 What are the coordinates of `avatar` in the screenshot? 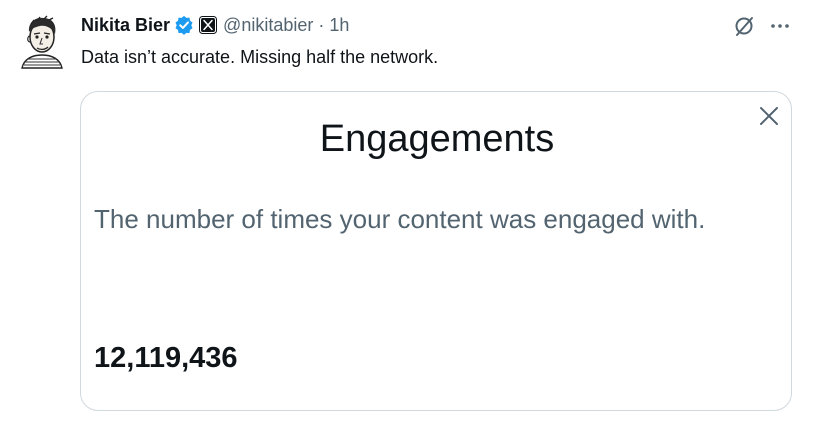 It's located at (42, 41).